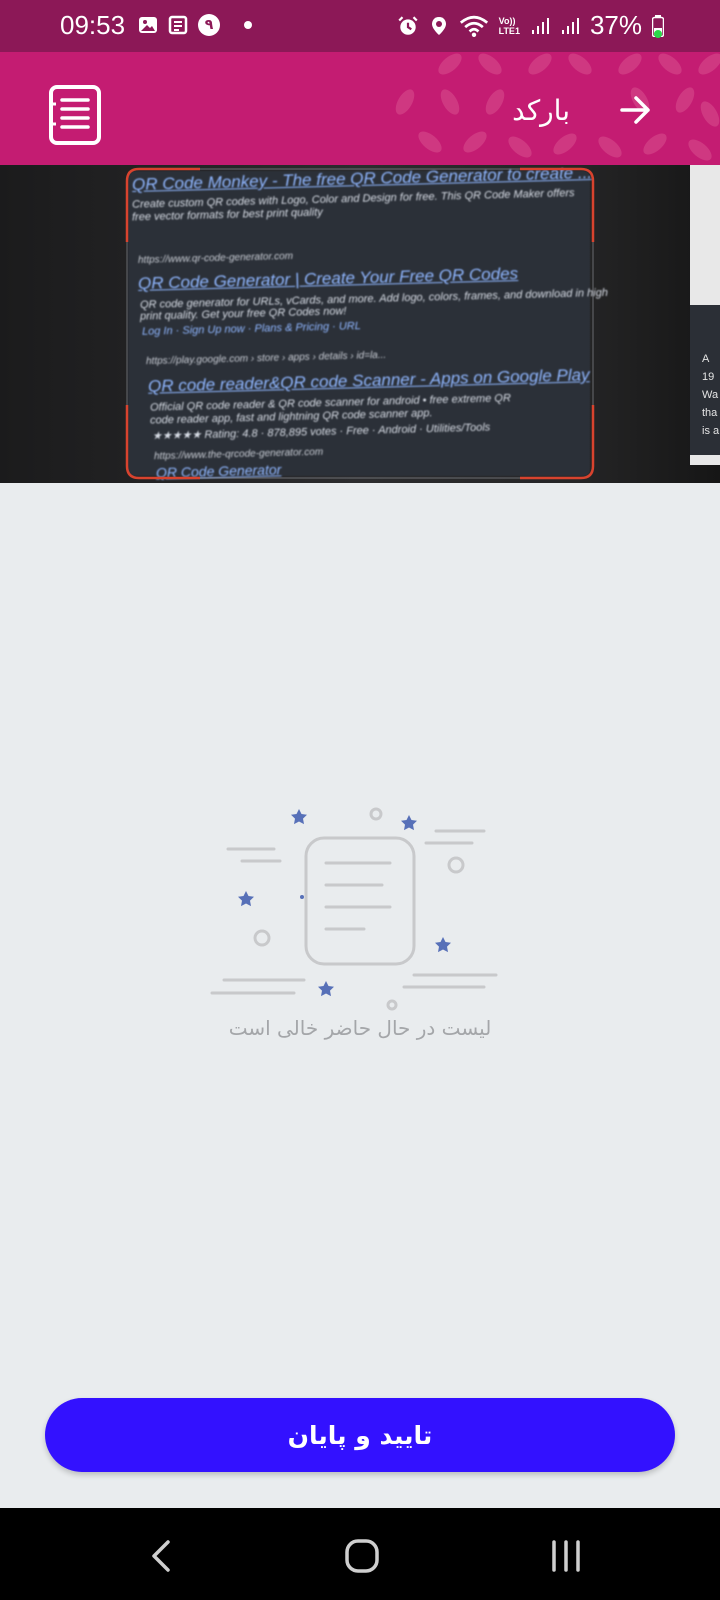 Image resolution: width=720 pixels, height=1600 pixels. Describe the element at coordinates (162, 1556) in the screenshot. I see `nav-back-icon` at that location.